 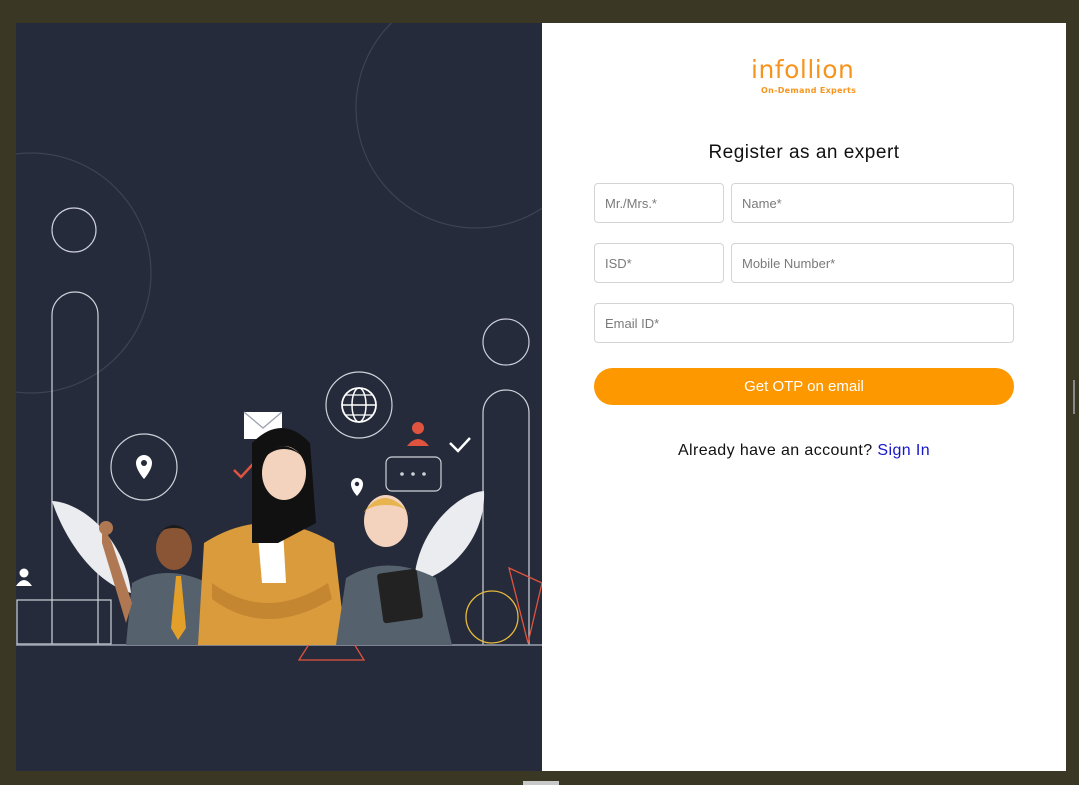 What do you see at coordinates (809, 90) in the screenshot?
I see `logo-tagline: On-Demand Experts` at bounding box center [809, 90].